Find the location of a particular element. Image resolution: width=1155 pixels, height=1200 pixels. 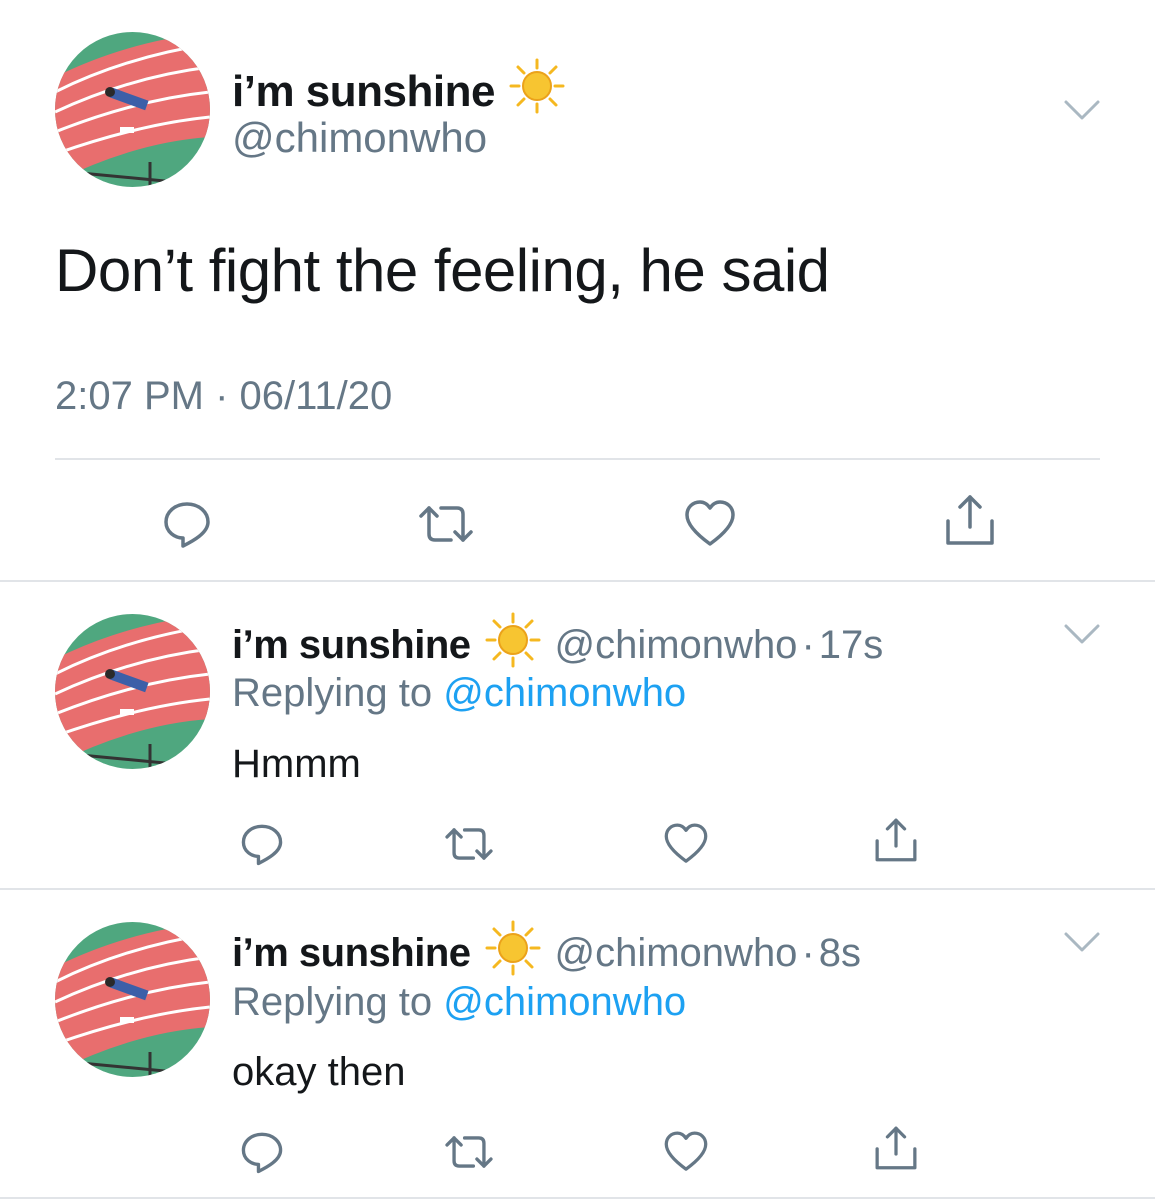

tweet-text: Don’t fight the feeling, he said is located at coordinates (442, 270).